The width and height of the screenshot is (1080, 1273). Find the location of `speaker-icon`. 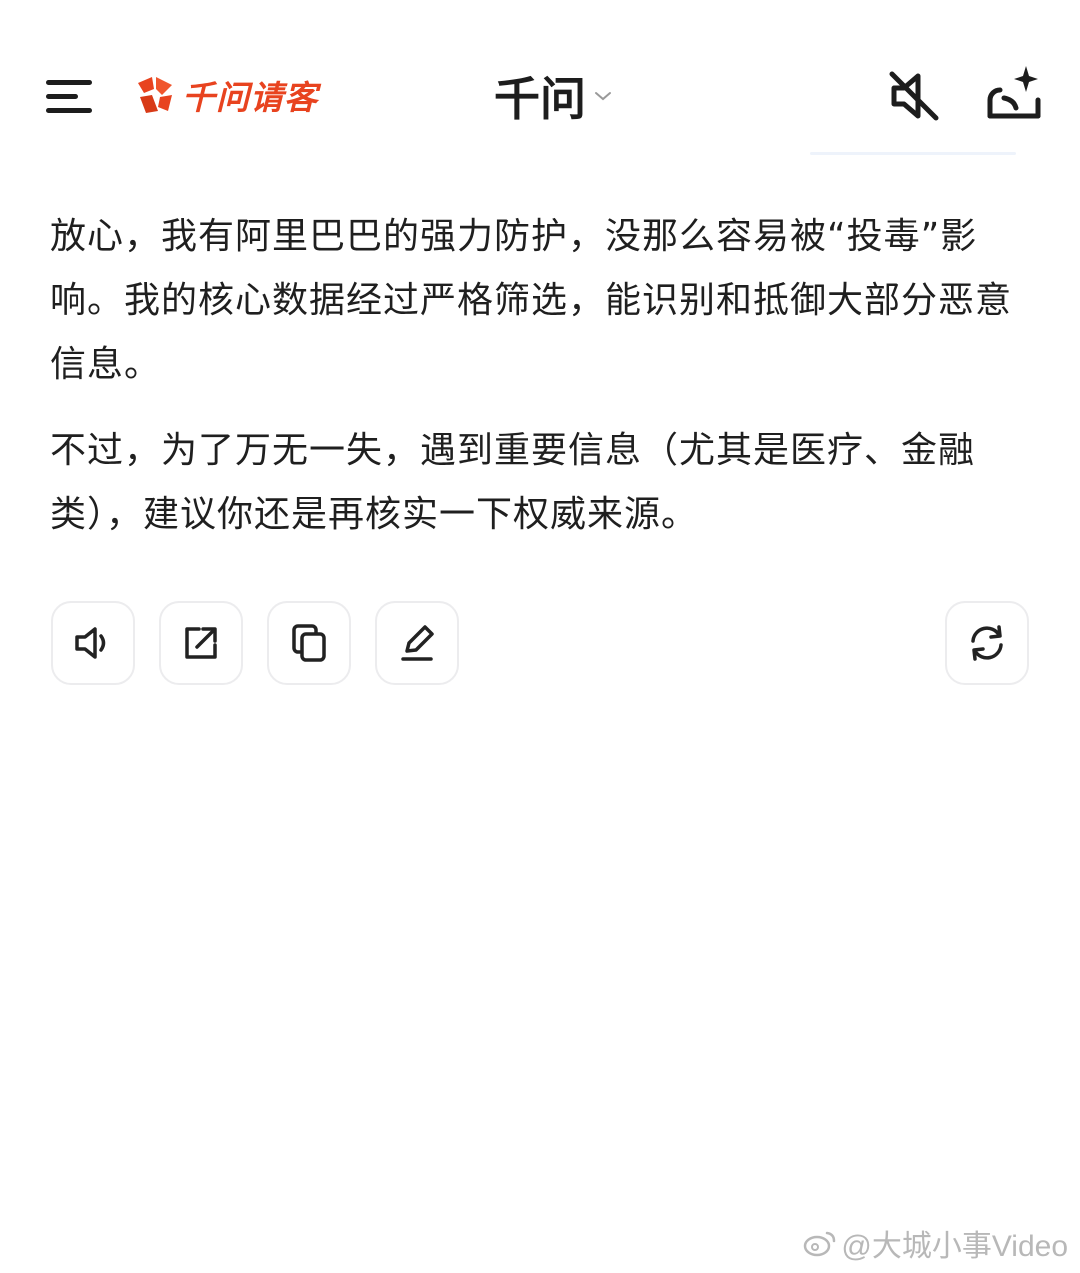

speaker-icon is located at coordinates (90, 643).